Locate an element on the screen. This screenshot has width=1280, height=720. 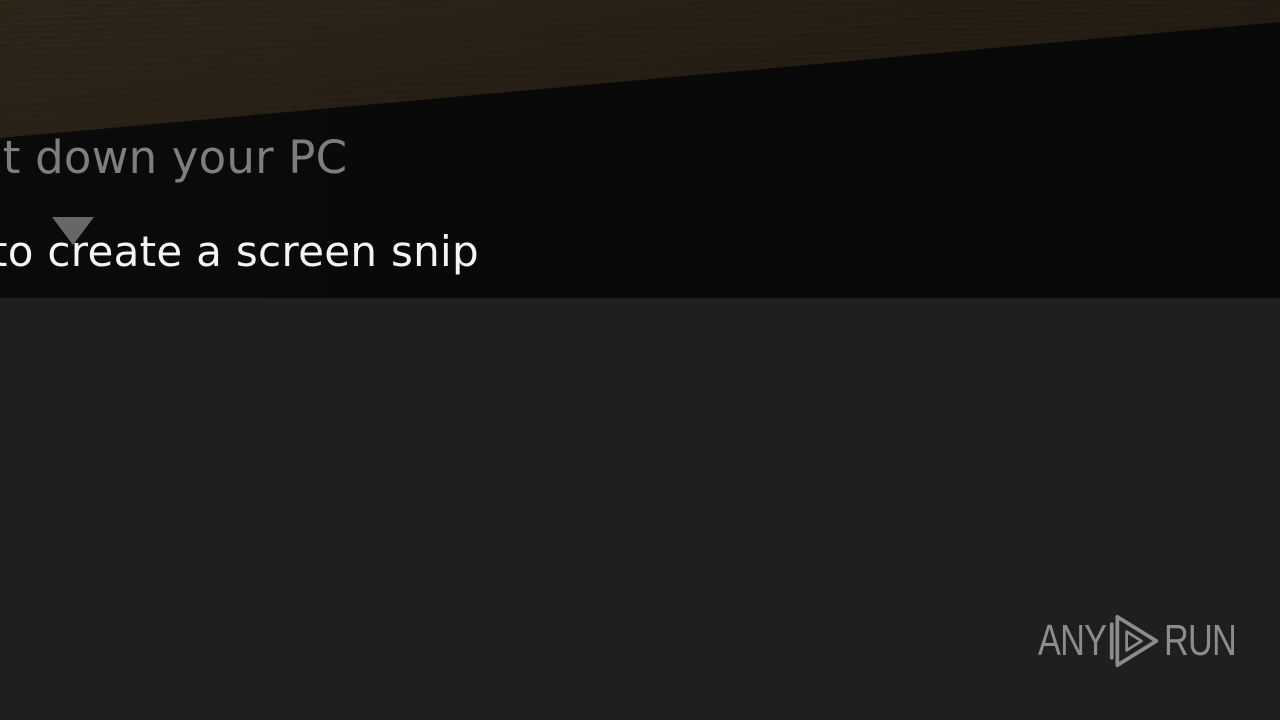
shutdown-hint-text: ut down your PC is located at coordinates (174, 157).